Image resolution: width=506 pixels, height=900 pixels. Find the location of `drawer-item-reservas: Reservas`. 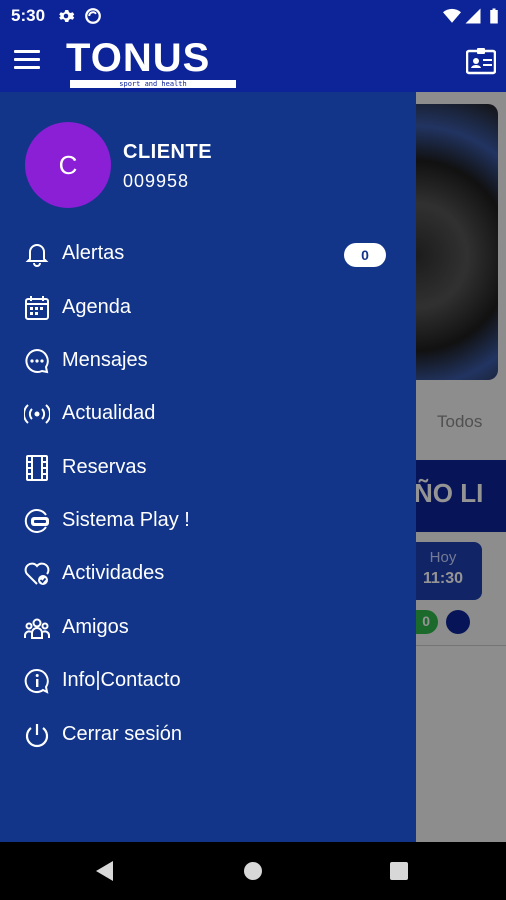

drawer-item-reservas: Reservas is located at coordinates (208, 468).